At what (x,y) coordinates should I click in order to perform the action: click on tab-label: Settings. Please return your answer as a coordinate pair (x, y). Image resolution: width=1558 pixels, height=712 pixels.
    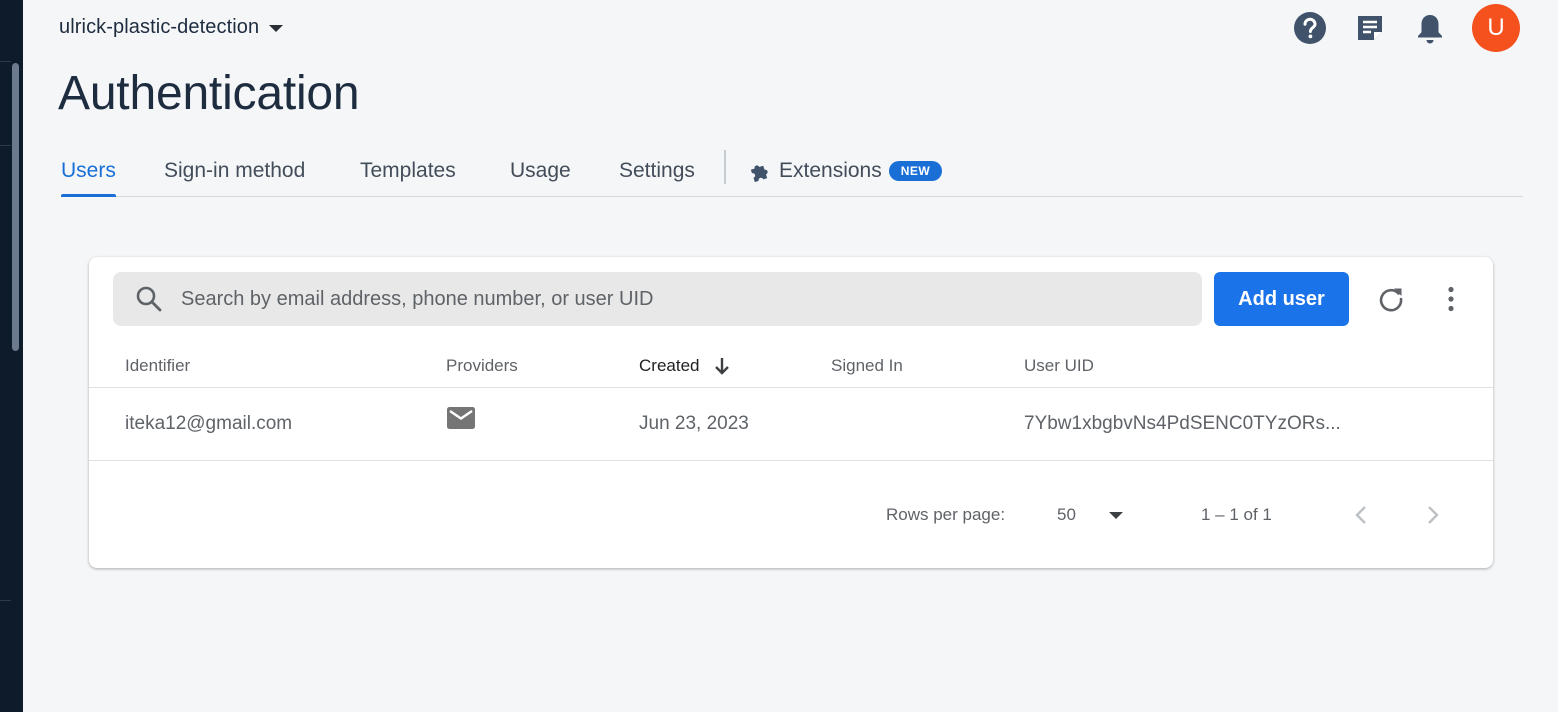
    Looking at the image, I should click on (657, 170).